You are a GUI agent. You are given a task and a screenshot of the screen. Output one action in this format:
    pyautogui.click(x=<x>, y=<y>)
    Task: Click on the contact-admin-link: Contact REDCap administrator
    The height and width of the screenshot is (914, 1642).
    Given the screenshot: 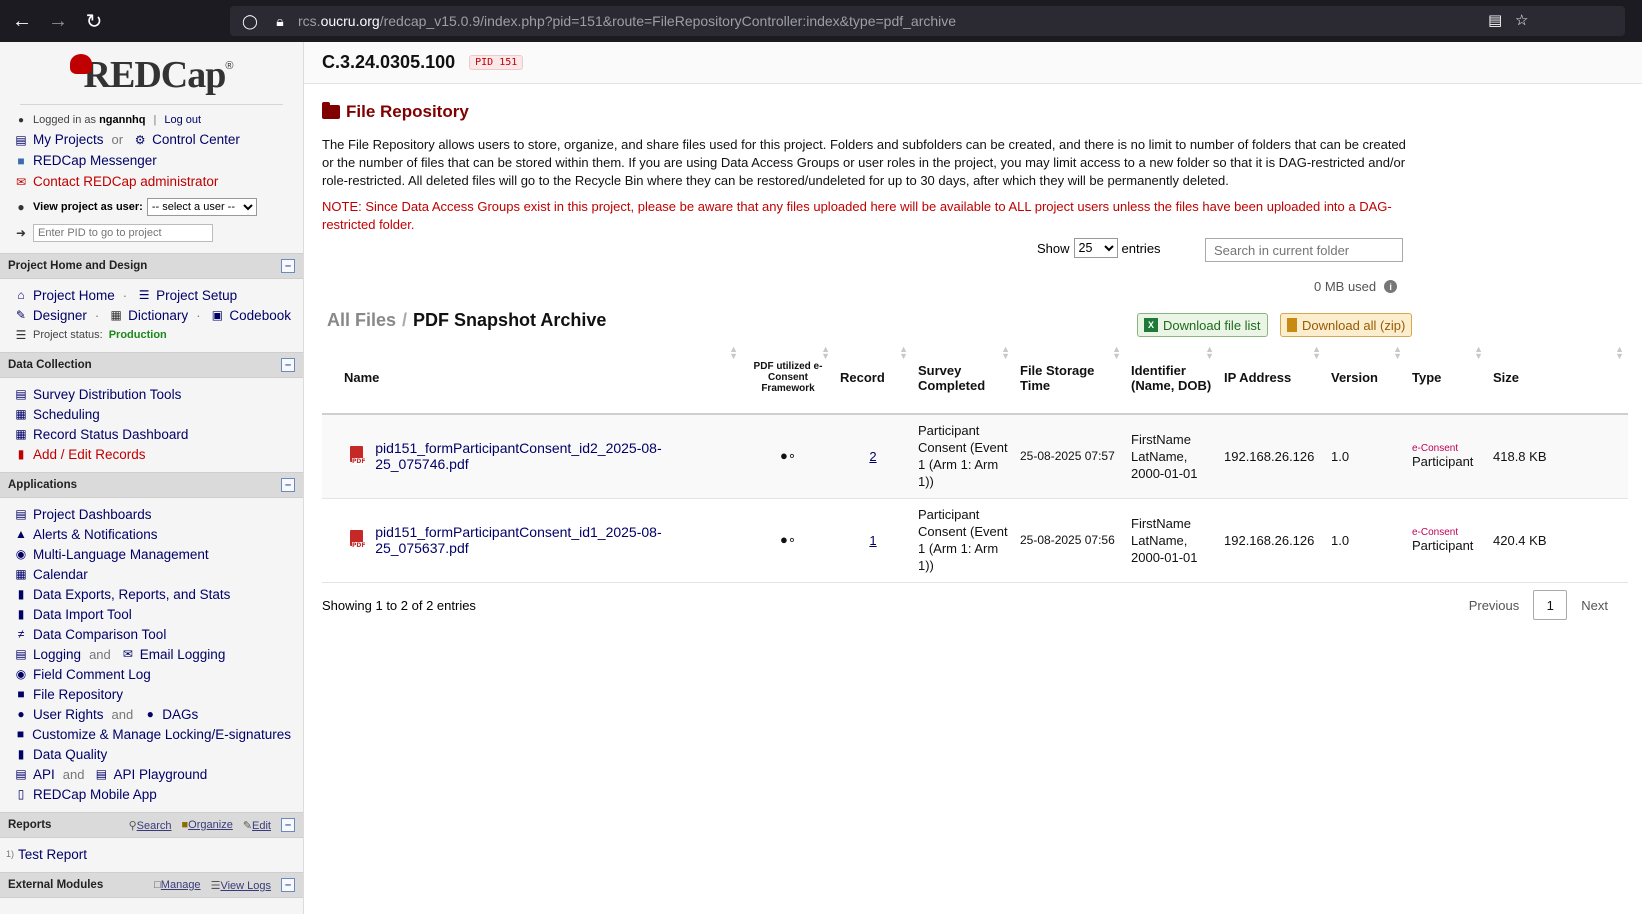 What is the action you would take?
    pyautogui.click(x=125, y=181)
    